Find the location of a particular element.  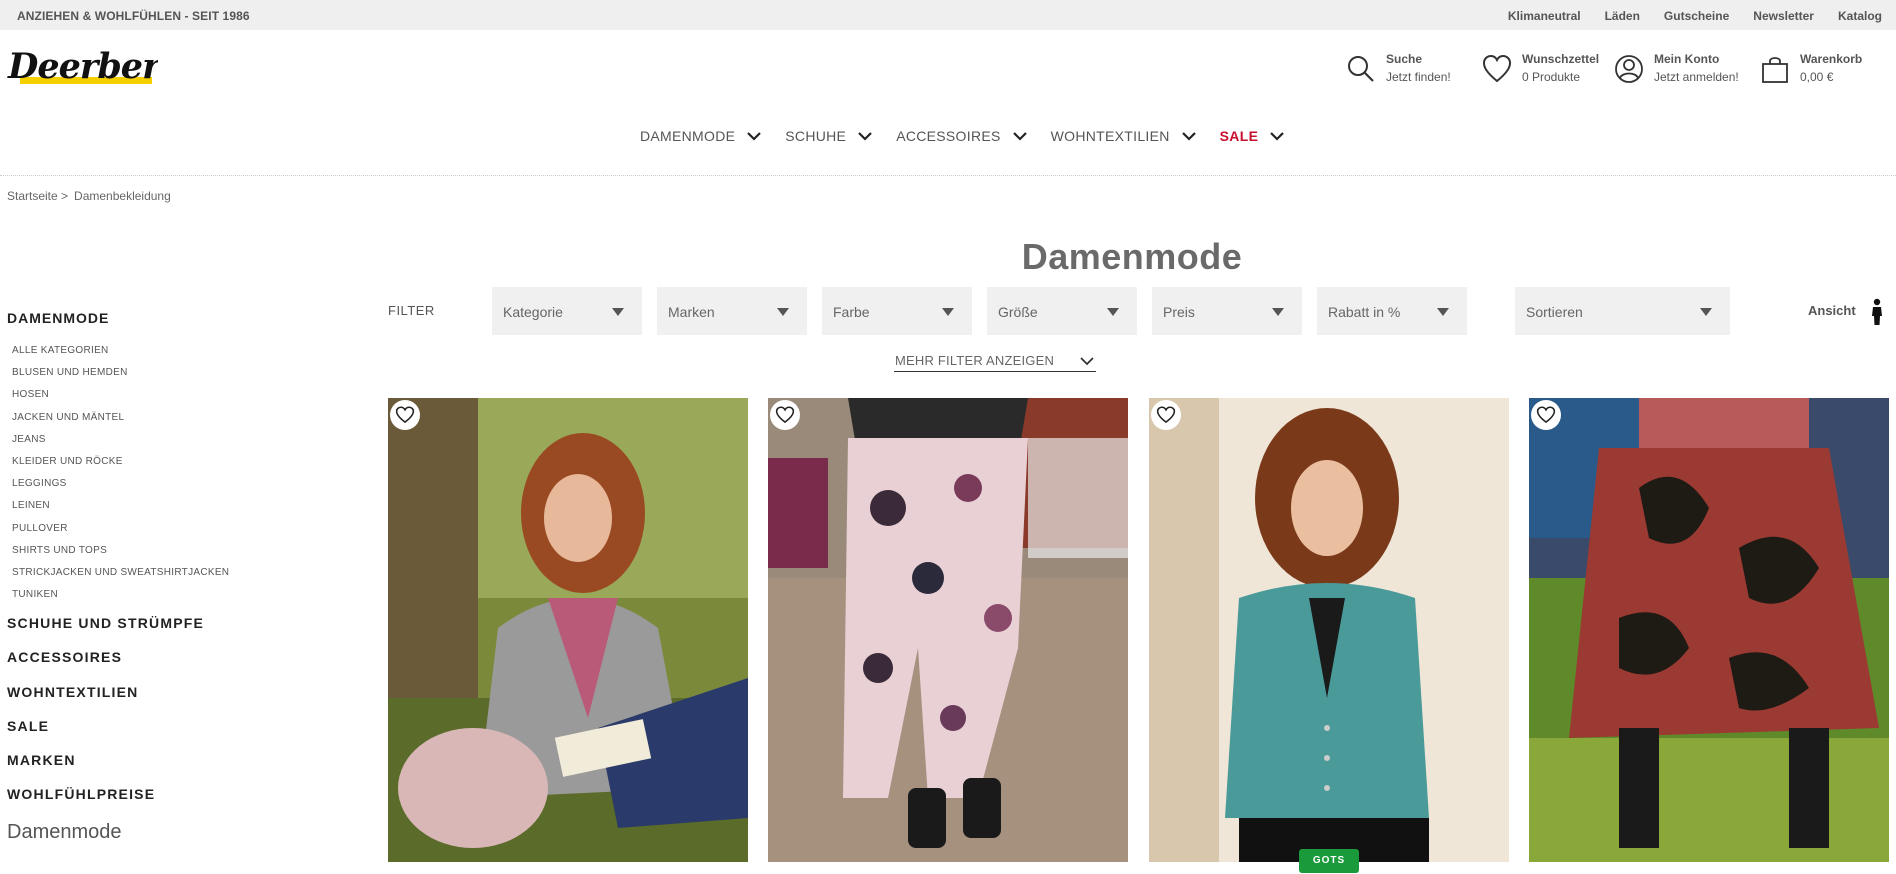

page-title: Damenmode is located at coordinates (1132, 256).